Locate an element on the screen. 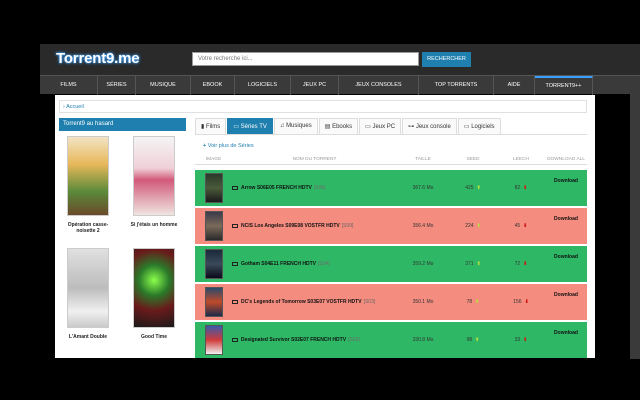 Image resolution: width=640 pixels, height=400 pixels. leech-count: 72 is located at coordinates (517, 264).